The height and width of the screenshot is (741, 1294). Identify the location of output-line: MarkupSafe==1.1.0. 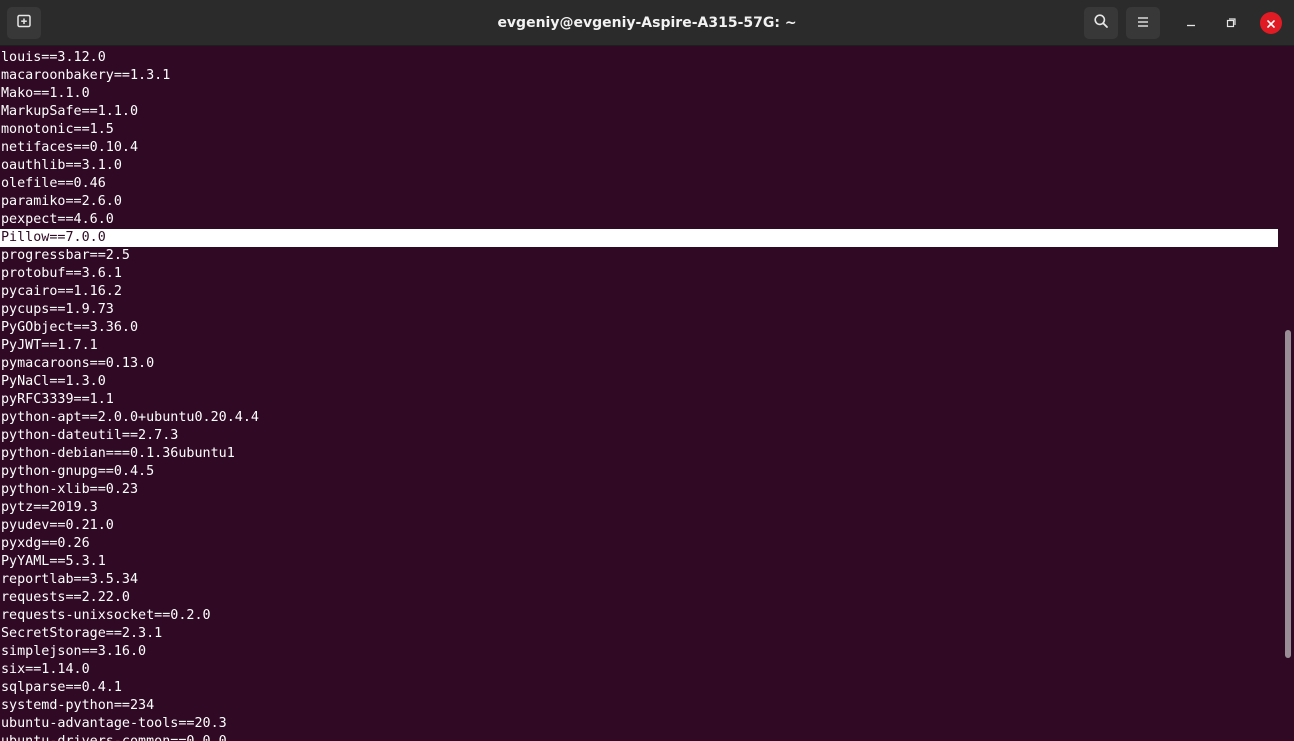
(70, 111).